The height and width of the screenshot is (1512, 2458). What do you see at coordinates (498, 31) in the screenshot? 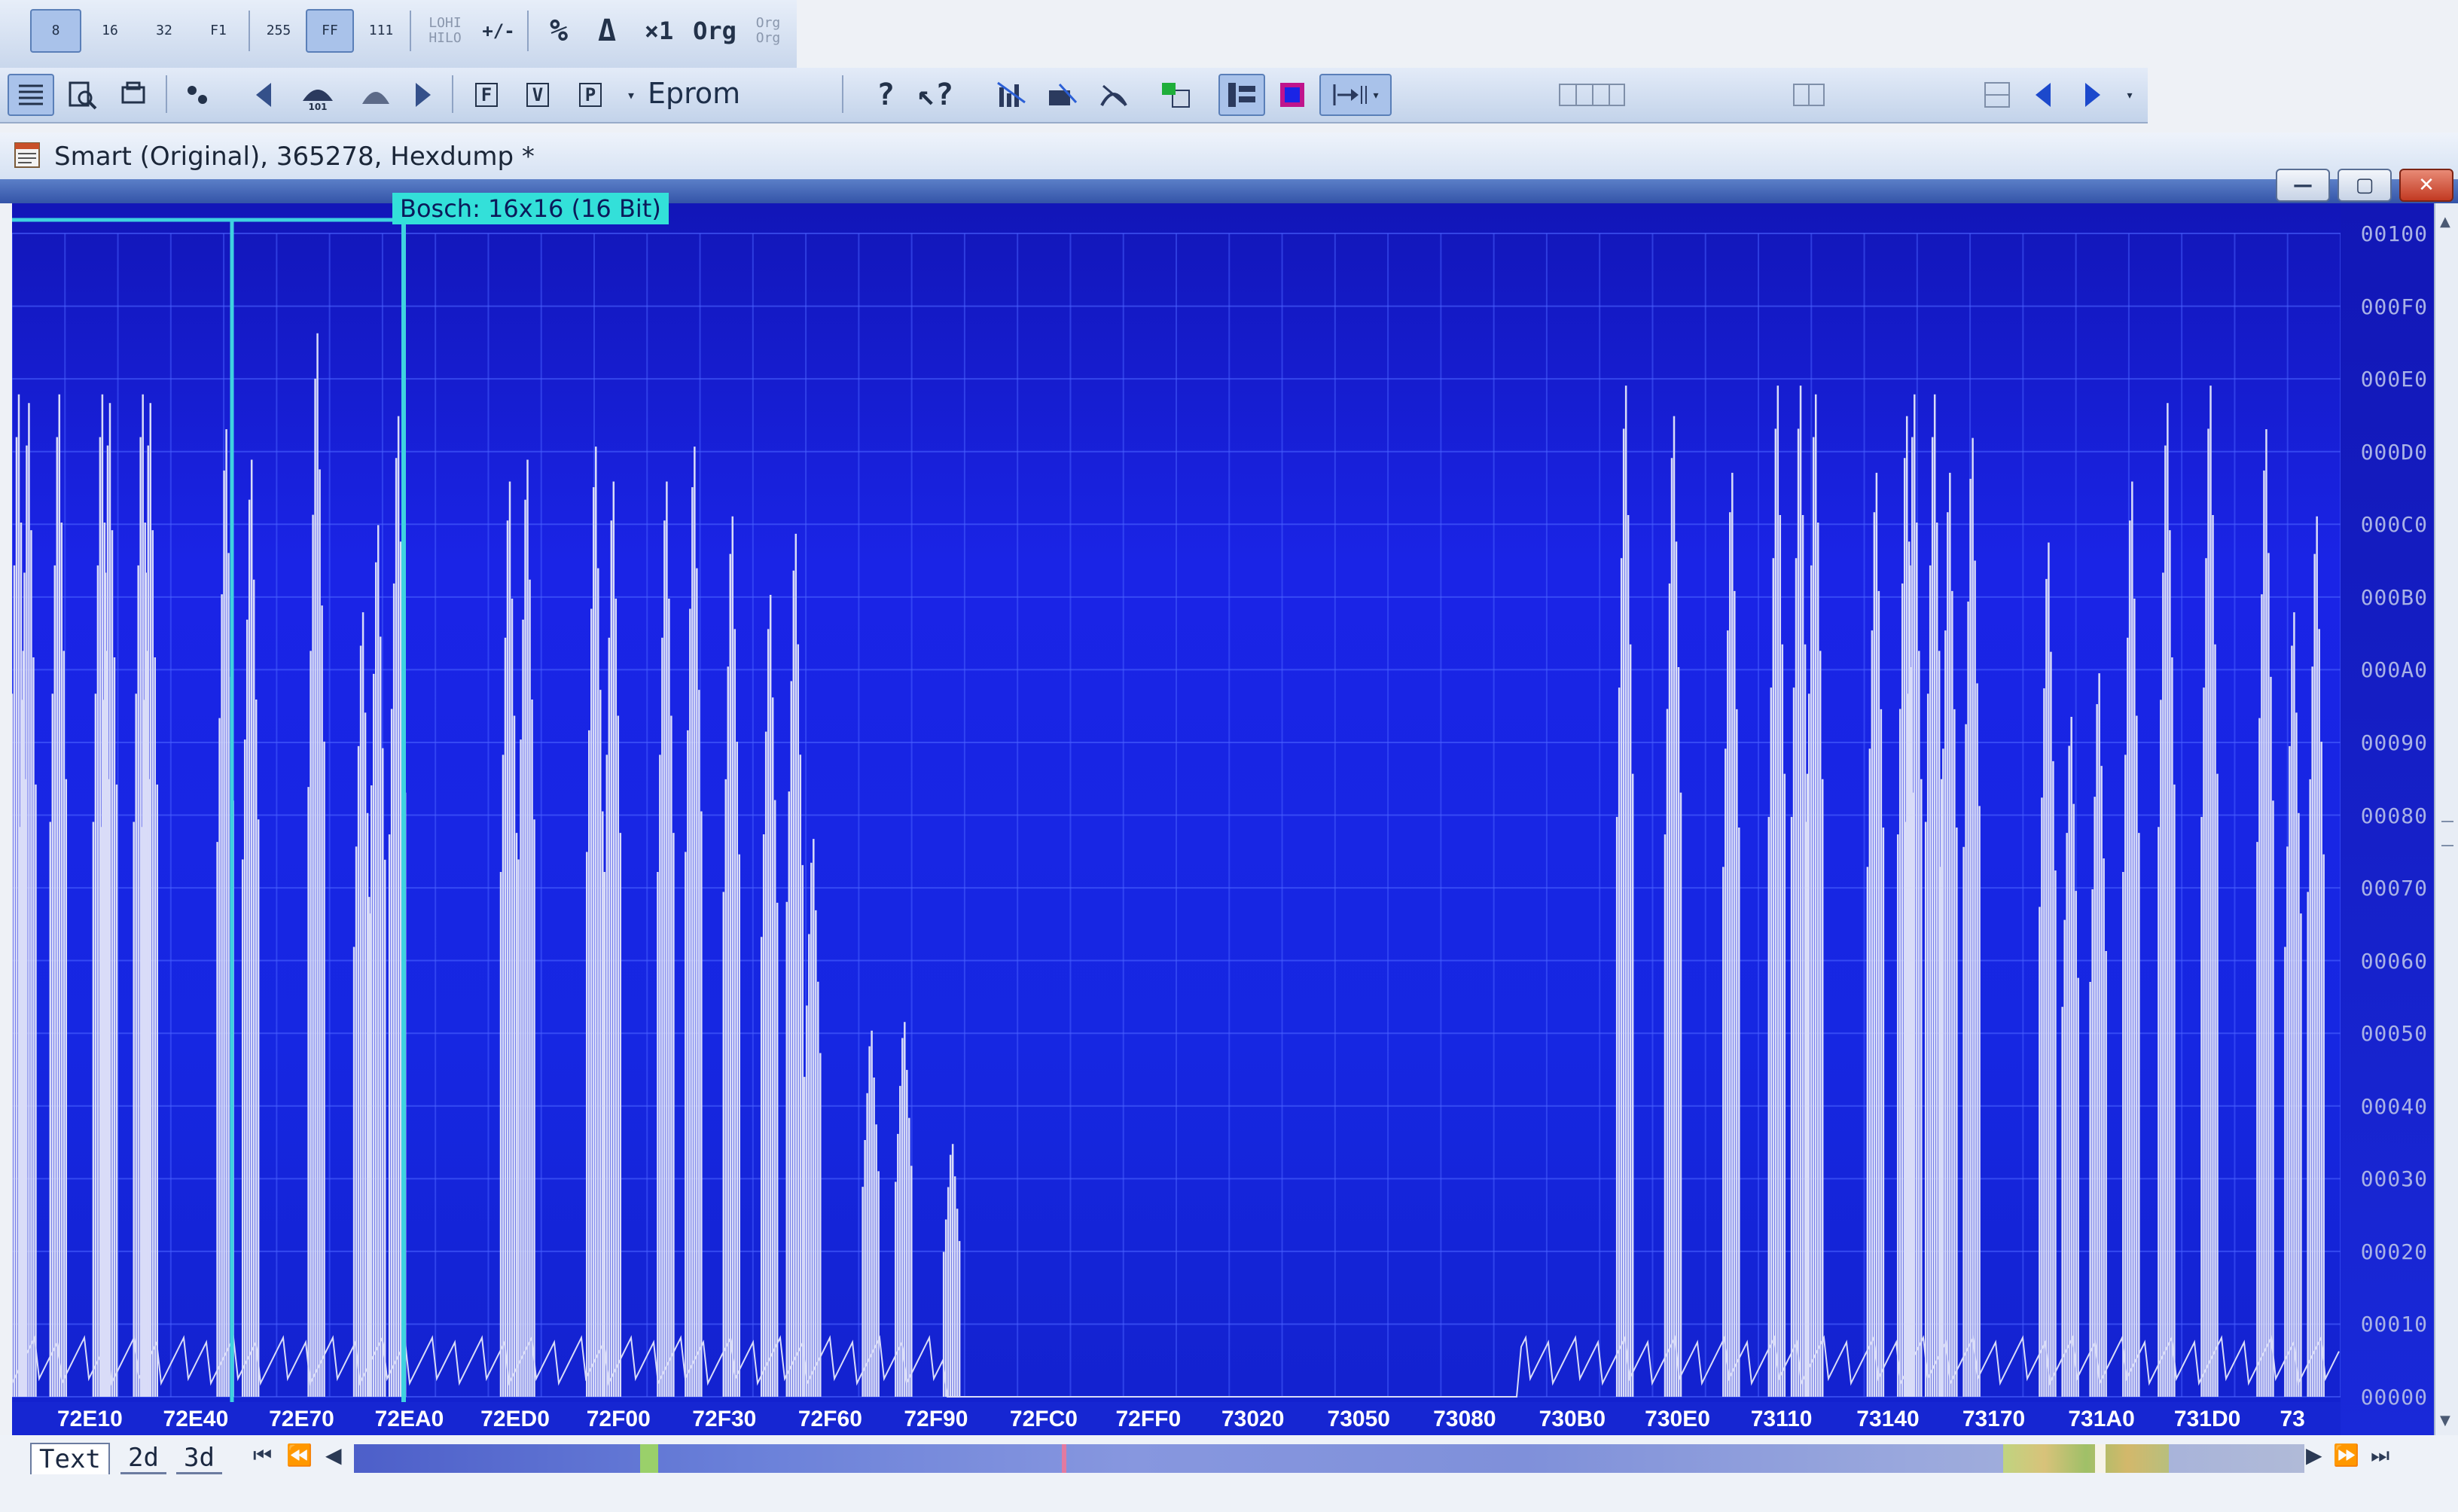
I see `sign-button: +/-` at bounding box center [498, 31].